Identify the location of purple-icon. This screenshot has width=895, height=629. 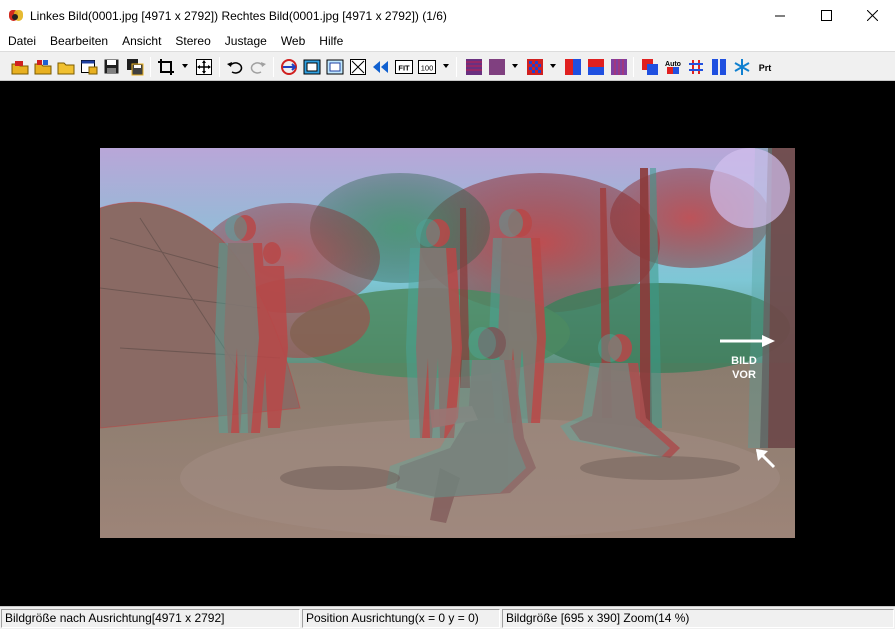
(619, 67).